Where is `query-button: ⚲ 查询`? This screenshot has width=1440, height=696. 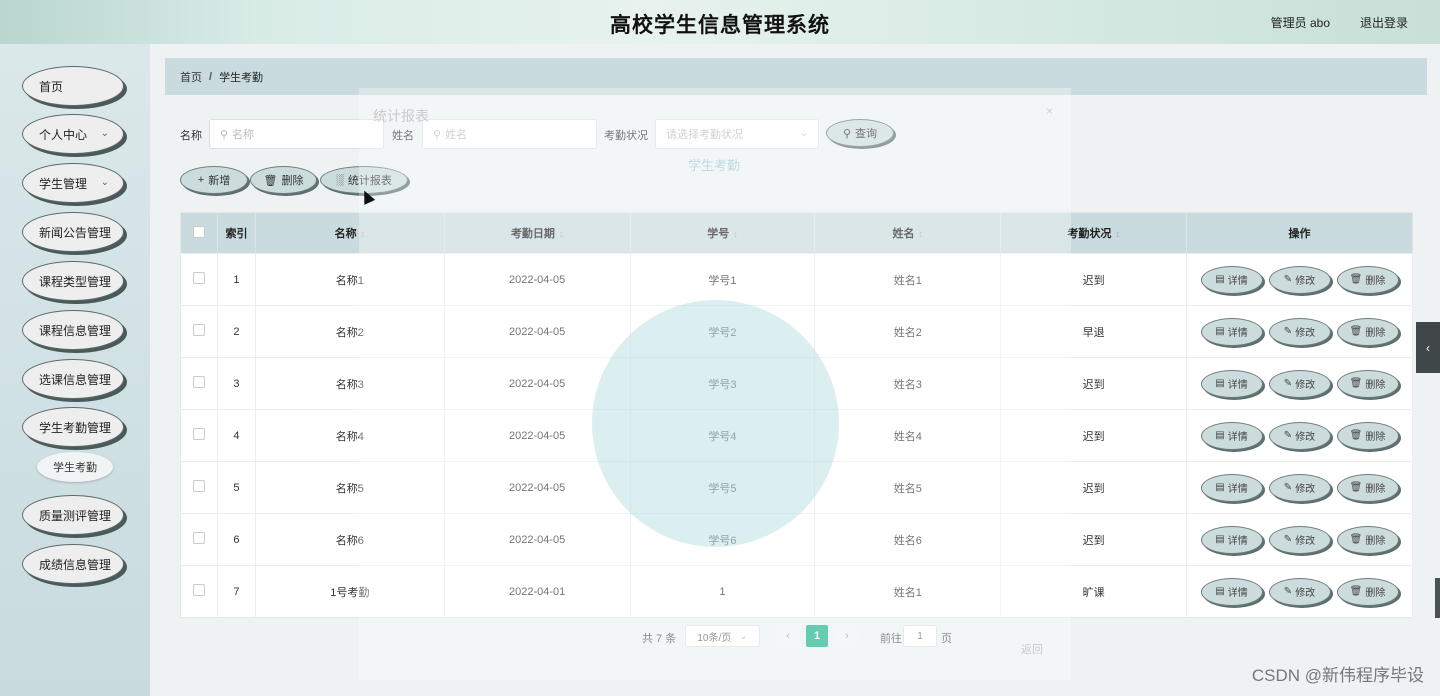 query-button: ⚲ 查询 is located at coordinates (860, 133).